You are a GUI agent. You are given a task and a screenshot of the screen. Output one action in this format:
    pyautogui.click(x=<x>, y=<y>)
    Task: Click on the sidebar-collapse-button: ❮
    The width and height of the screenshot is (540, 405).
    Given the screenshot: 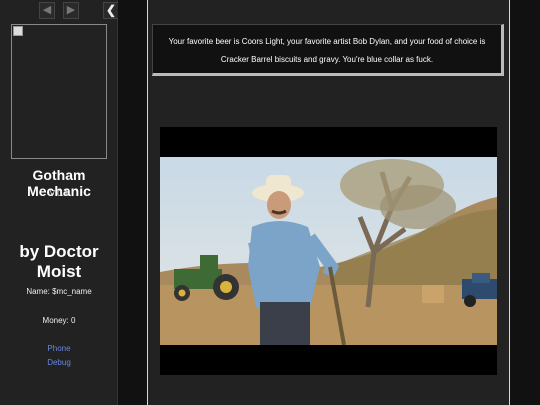 What is the action you would take?
    pyautogui.click(x=111, y=10)
    